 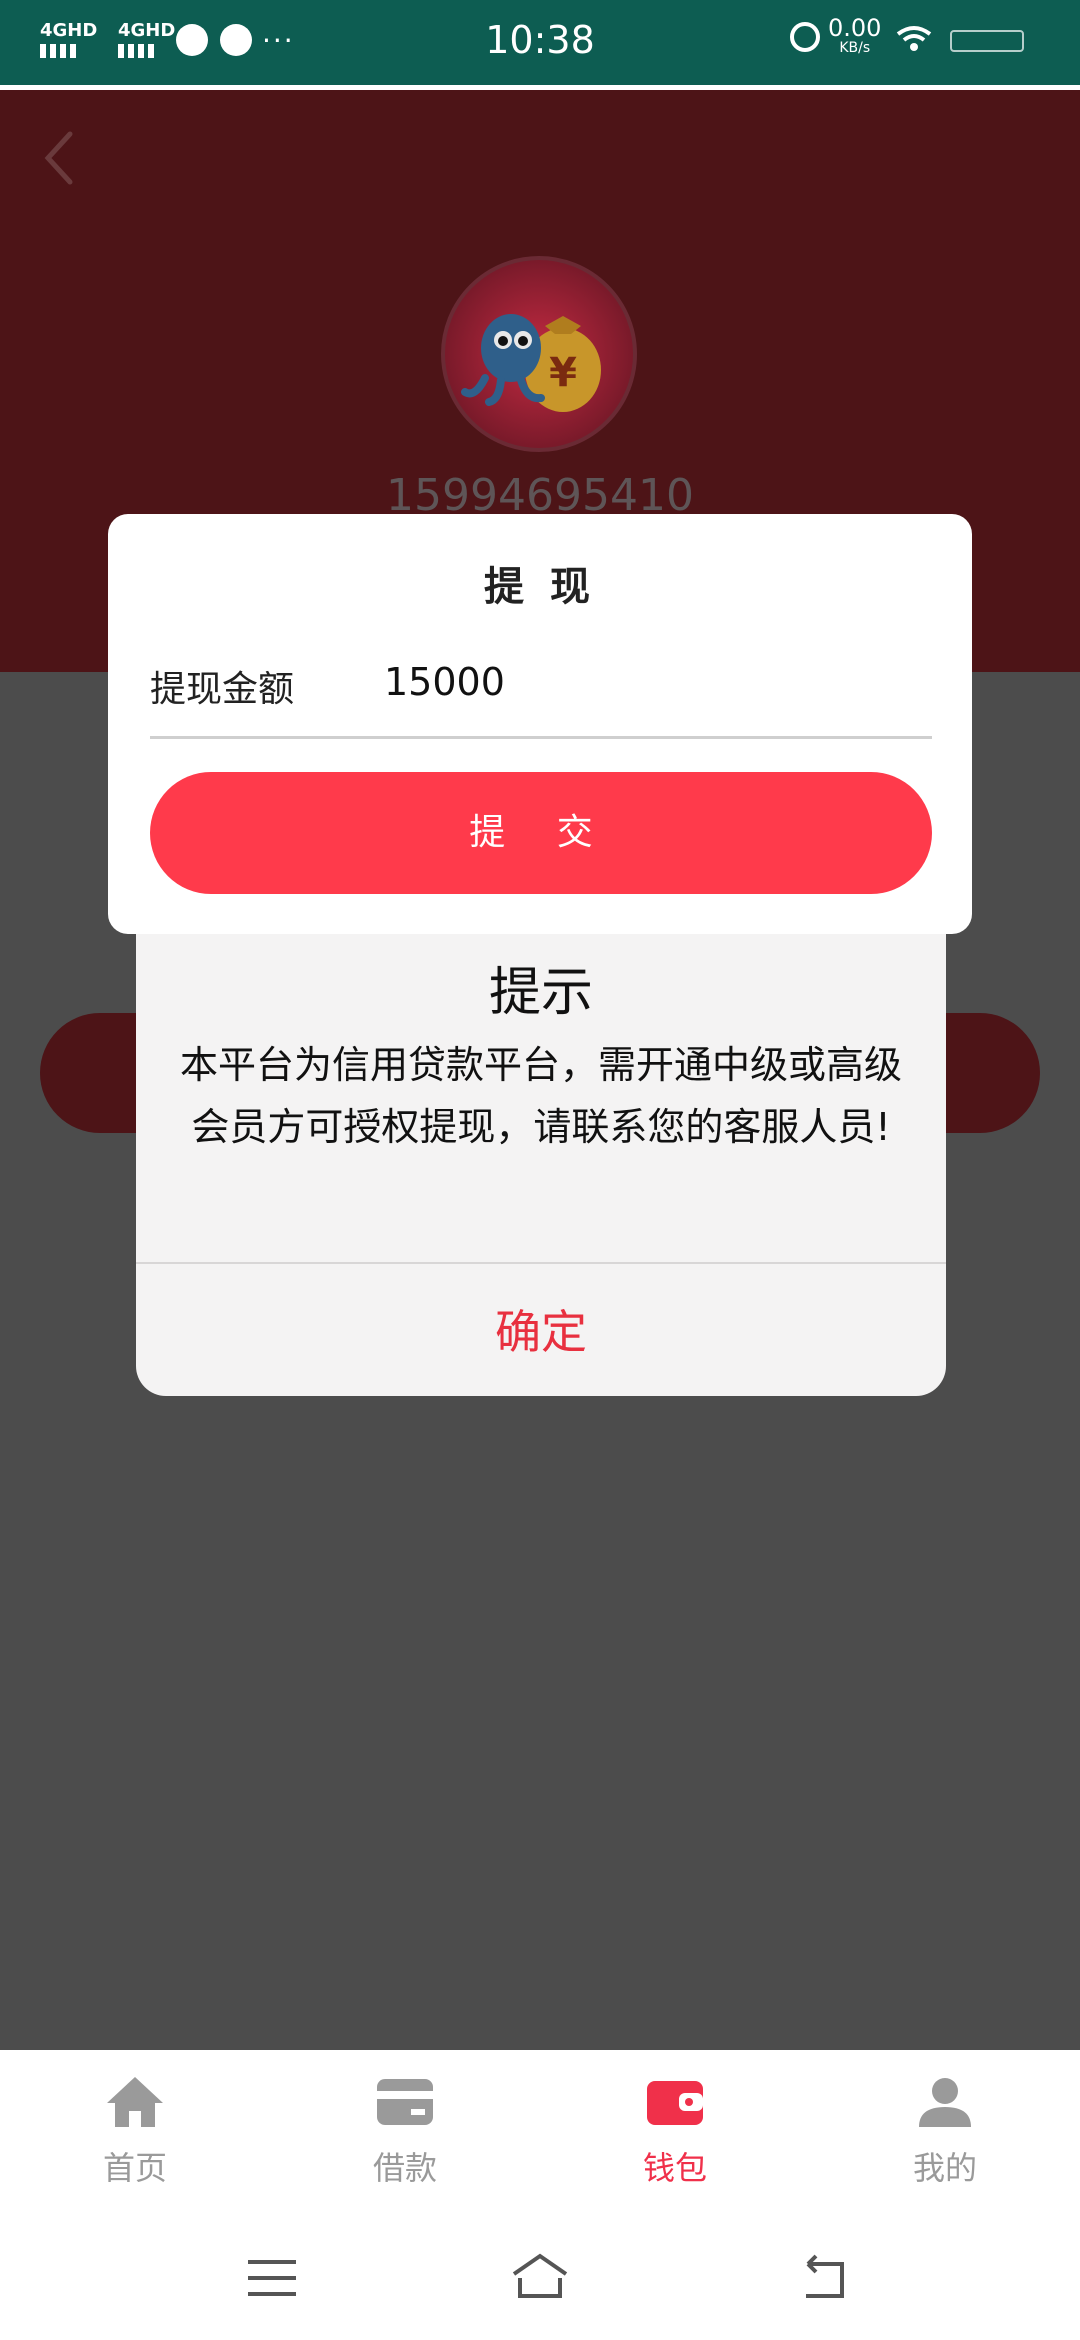 What do you see at coordinates (272, 2278) in the screenshot?
I see `menu-icon` at bounding box center [272, 2278].